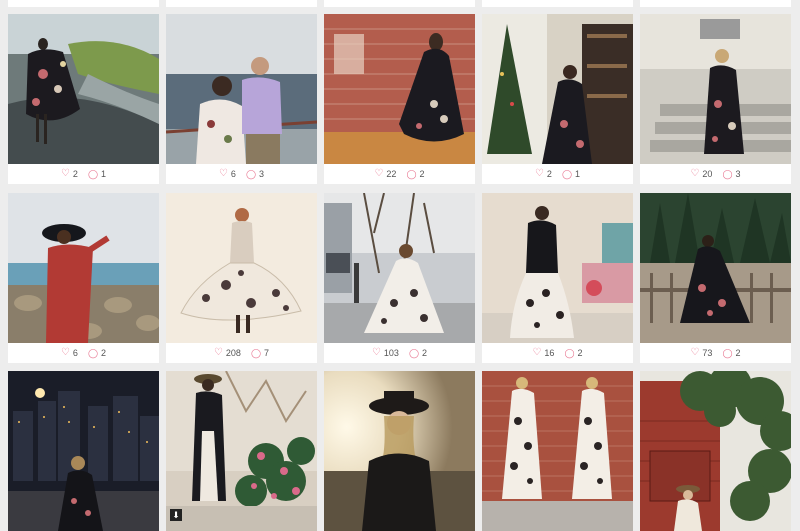 The image size is (800, 531). Describe the element at coordinates (227, 353) in the screenshot. I see `like-count: ♡ 208` at that location.